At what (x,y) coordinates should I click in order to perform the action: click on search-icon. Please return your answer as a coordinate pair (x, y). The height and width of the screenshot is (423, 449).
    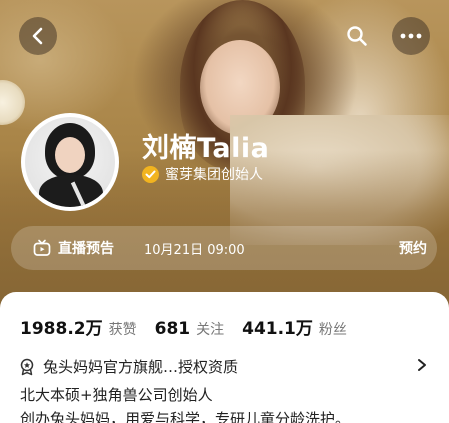
    Looking at the image, I should click on (357, 36).